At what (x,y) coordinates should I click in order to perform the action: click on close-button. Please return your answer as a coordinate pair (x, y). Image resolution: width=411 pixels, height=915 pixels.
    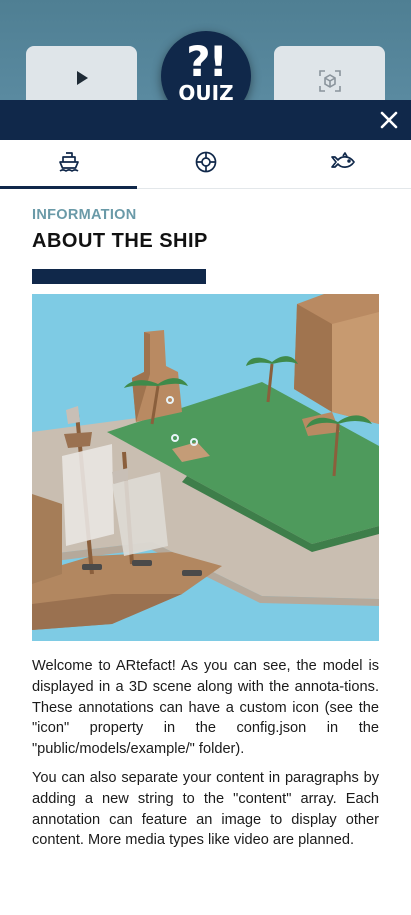
    Looking at the image, I should click on (389, 120).